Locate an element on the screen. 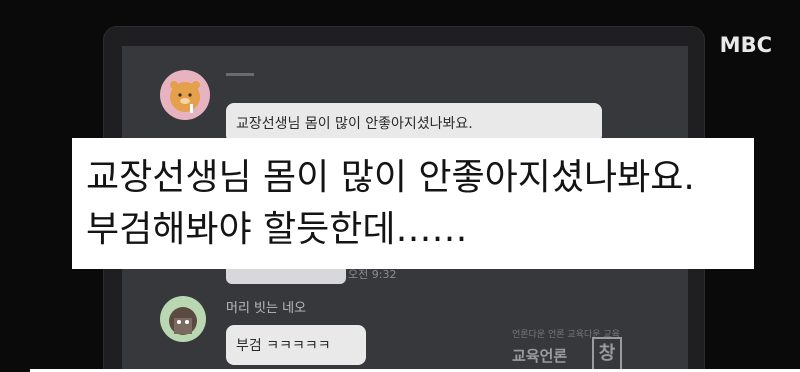  profile-avatar-neo is located at coordinates (183, 319).